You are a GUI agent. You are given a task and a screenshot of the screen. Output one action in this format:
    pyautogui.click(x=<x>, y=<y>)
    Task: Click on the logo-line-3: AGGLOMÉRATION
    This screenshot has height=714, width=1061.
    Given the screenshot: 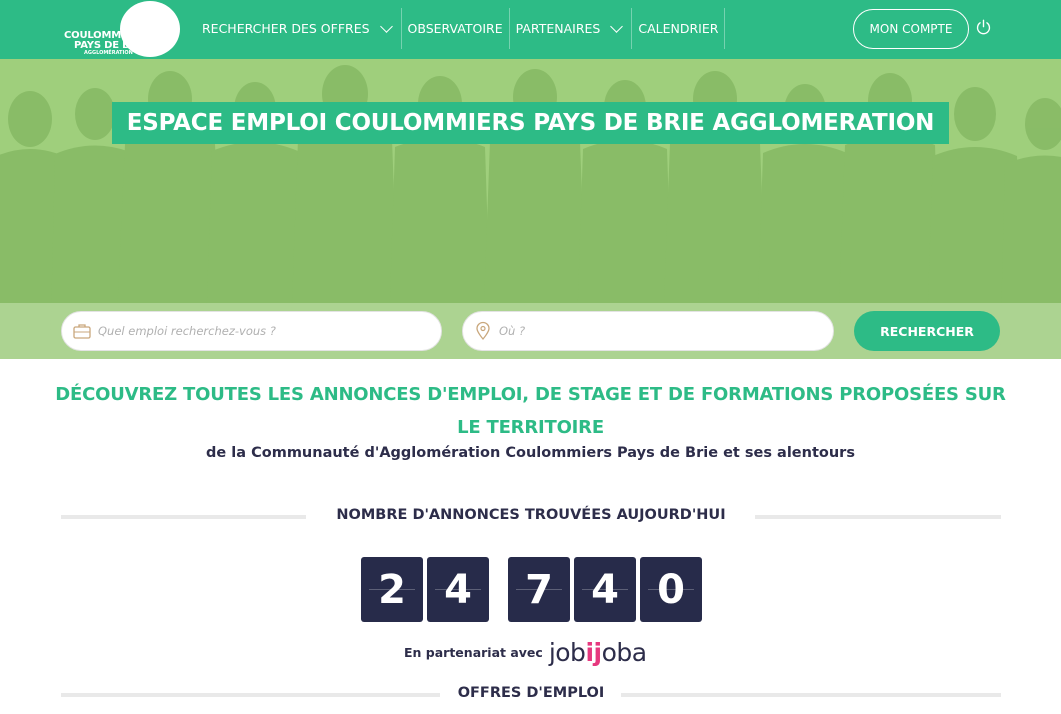 What is the action you would take?
    pyautogui.click(x=108, y=53)
    